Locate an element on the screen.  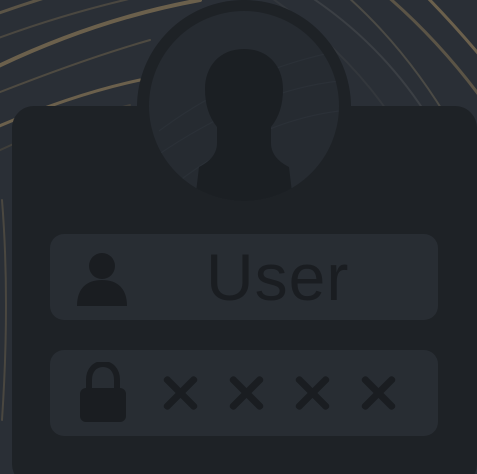
username-placeholder: User is located at coordinates (278, 277).